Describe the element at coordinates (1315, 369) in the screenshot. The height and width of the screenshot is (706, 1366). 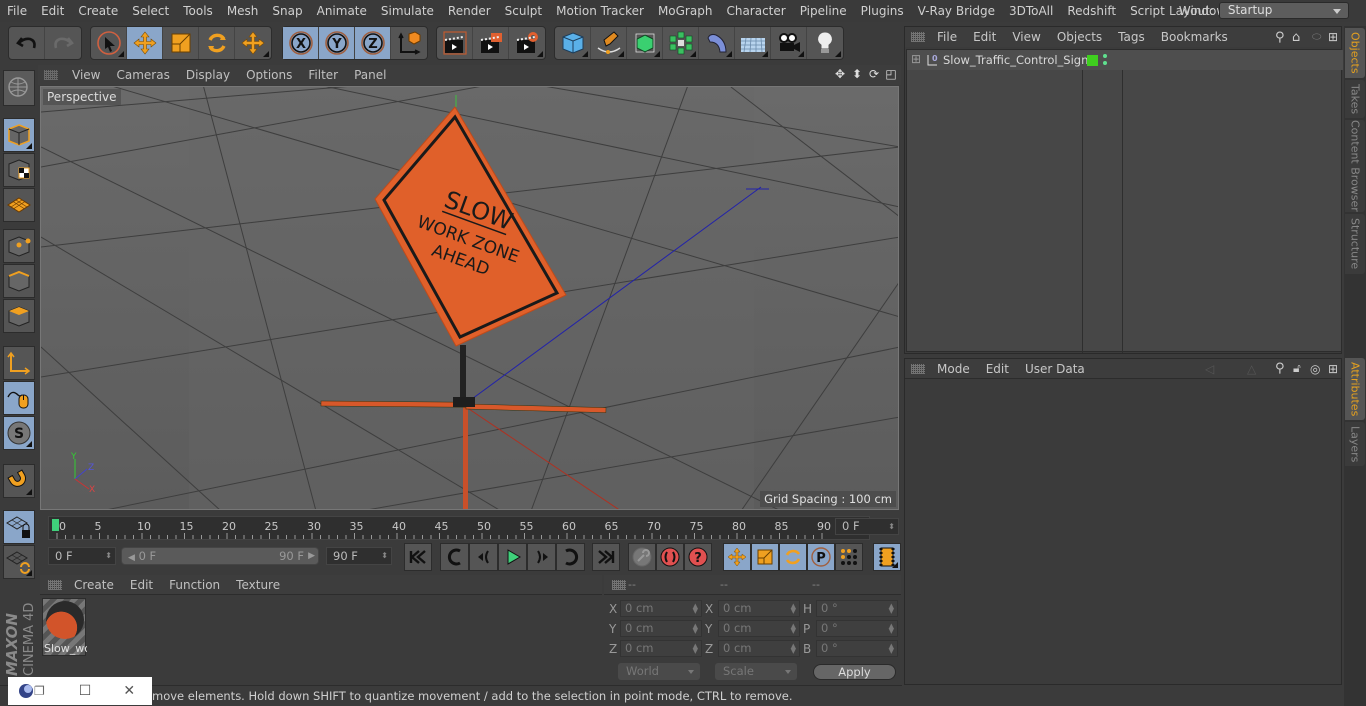
I see `target-icon: ◎` at that location.